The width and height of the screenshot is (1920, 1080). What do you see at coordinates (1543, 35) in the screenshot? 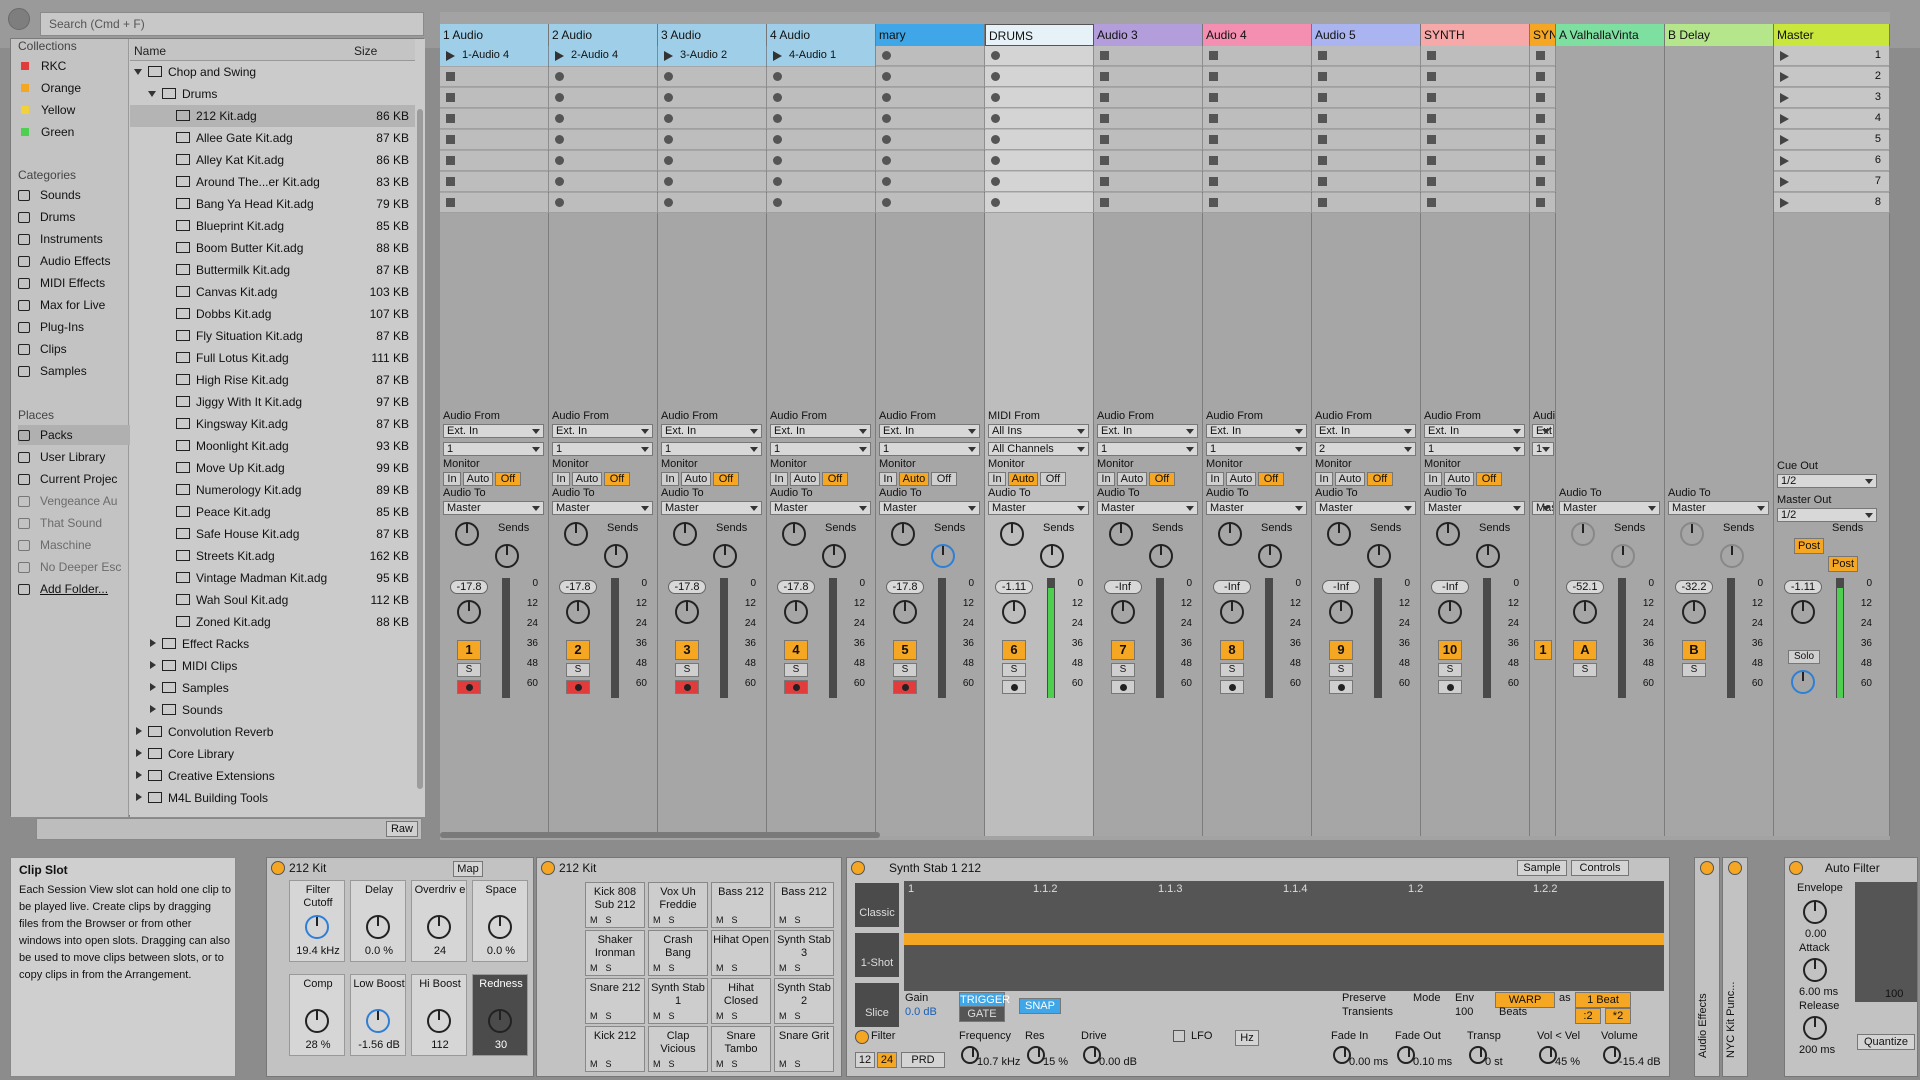
I see `track-header-11: SYN` at bounding box center [1543, 35].